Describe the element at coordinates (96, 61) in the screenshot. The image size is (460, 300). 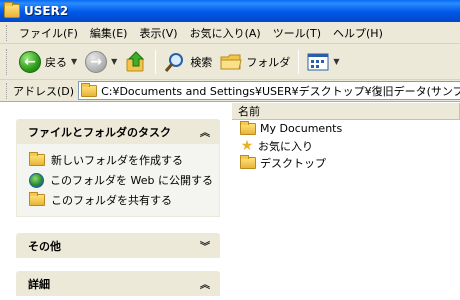
I see `forward-arrow-icon: →` at that location.